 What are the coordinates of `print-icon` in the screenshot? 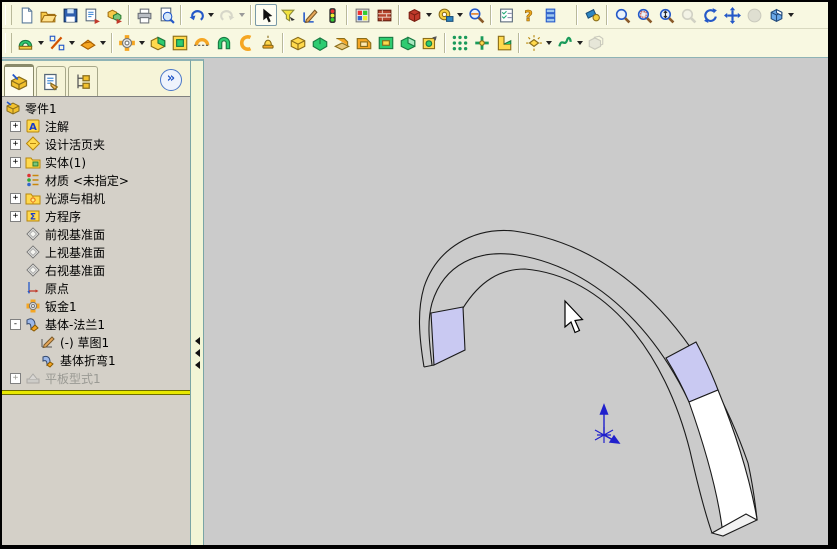 It's located at (144, 15).